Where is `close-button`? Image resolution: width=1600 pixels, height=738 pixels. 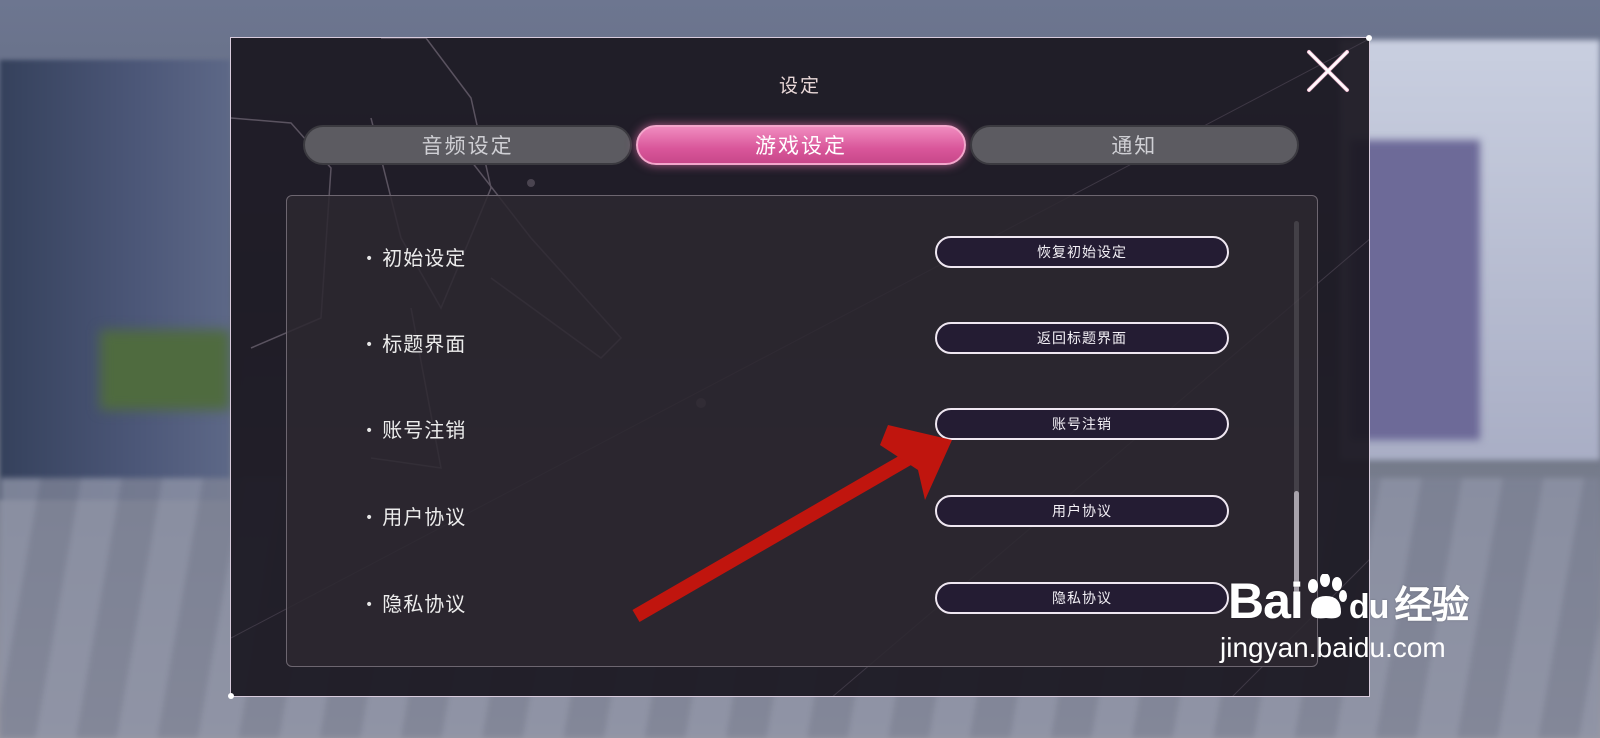 close-button is located at coordinates (1328, 71).